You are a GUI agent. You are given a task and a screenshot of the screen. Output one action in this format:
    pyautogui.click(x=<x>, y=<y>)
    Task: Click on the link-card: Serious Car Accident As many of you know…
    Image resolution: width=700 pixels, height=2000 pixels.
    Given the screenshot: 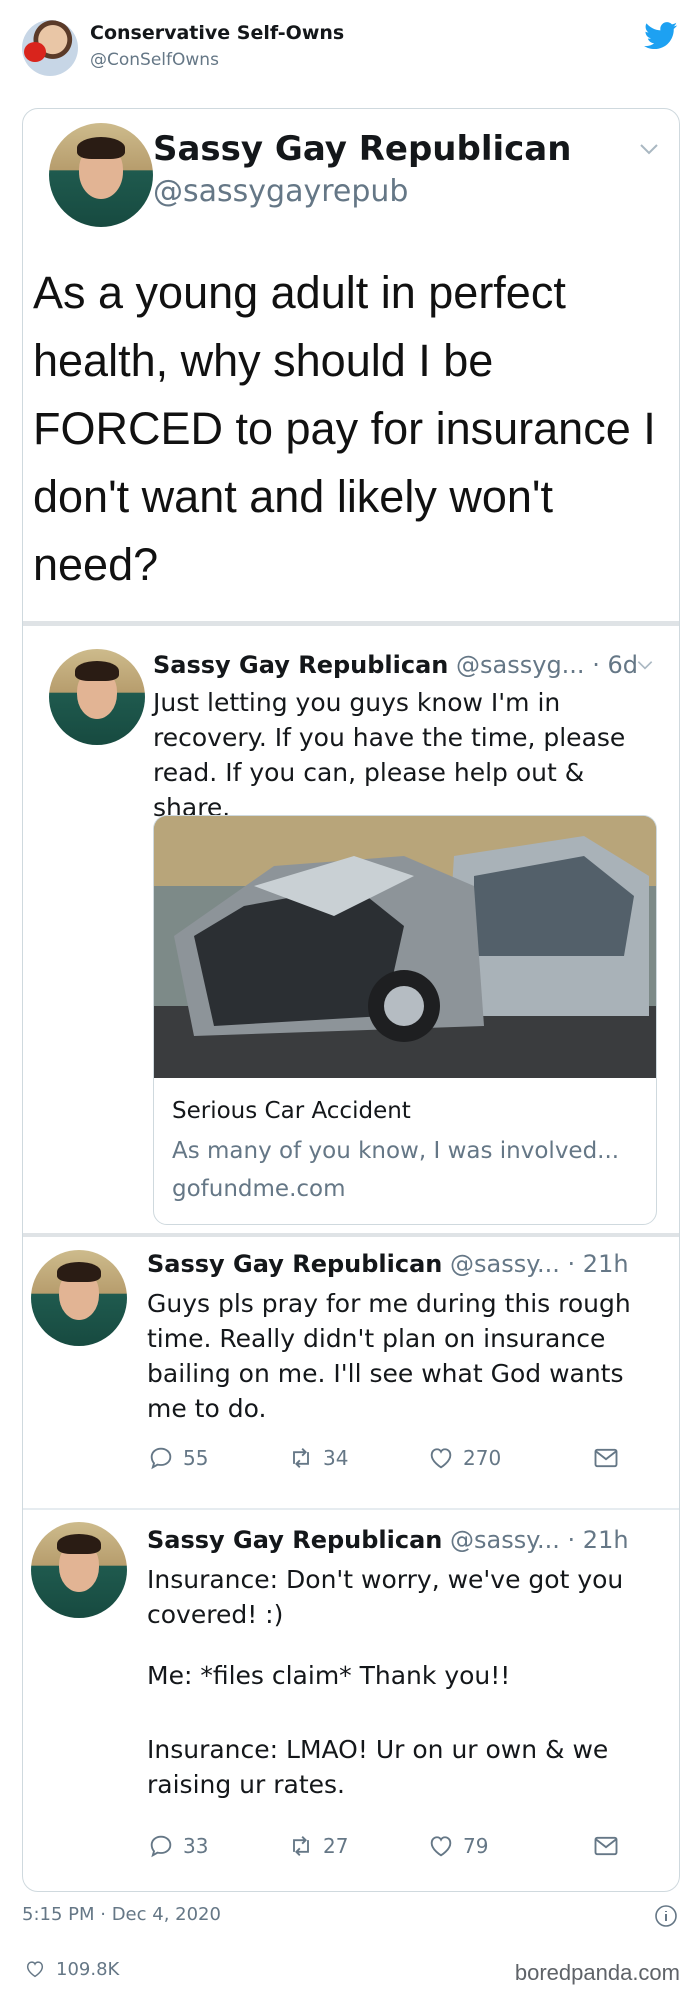 What is the action you would take?
    pyautogui.click(x=405, y=1020)
    